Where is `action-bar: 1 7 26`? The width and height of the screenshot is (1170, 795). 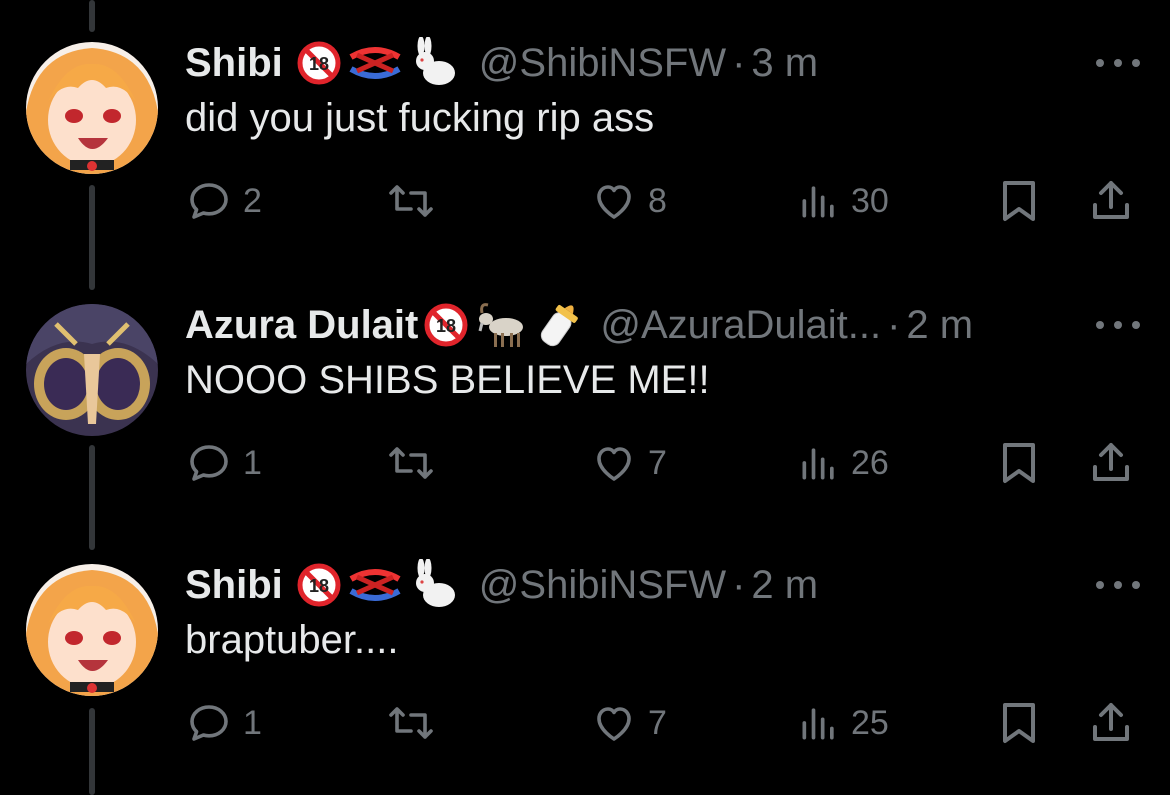
action-bar: 1 7 26 is located at coordinates (665, 463).